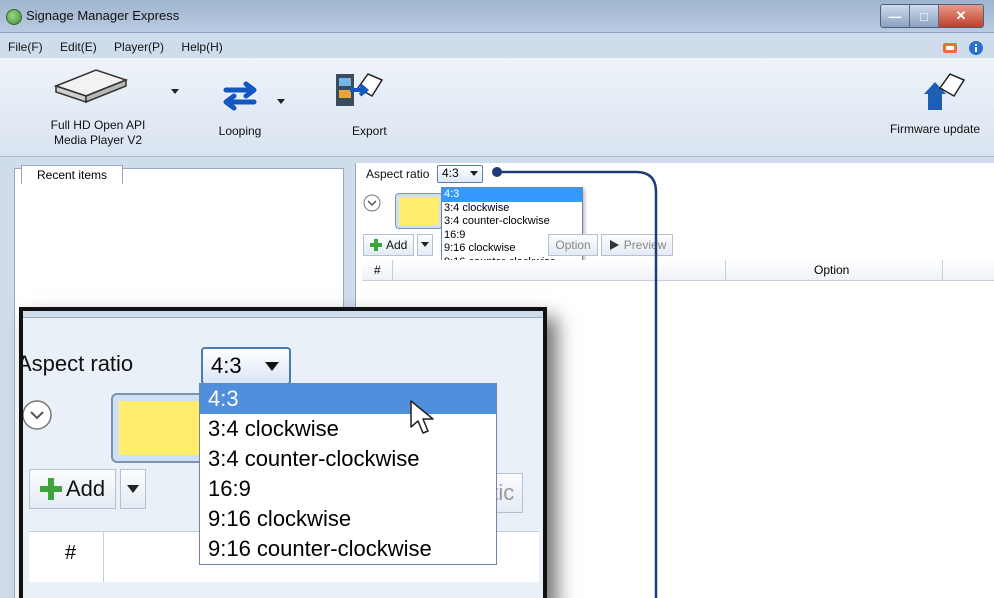  I want to click on zoom-color-swatch, so click(159, 428).